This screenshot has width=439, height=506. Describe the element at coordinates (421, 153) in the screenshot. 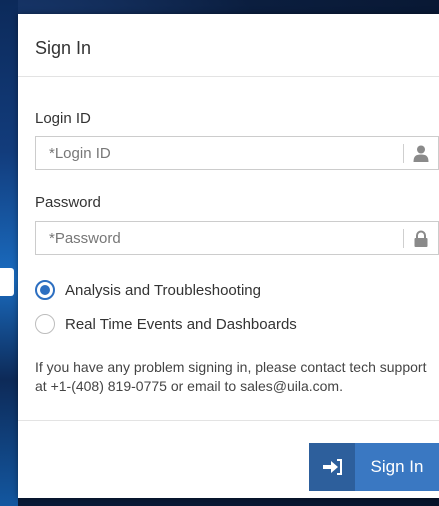

I see `user-icon` at that location.